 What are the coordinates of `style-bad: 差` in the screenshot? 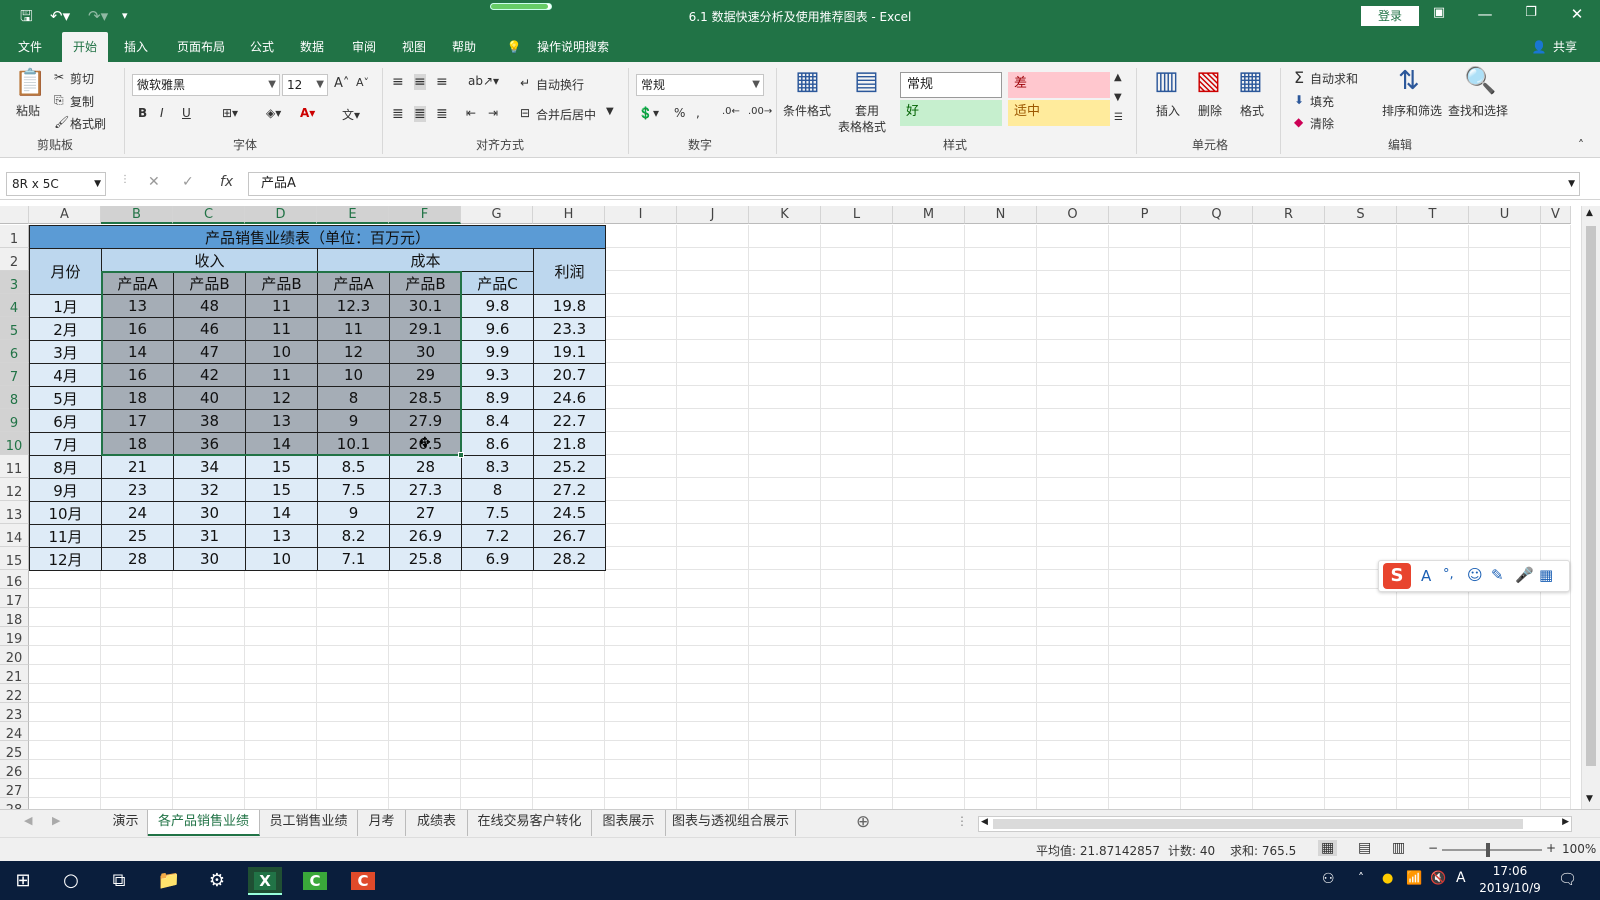 It's located at (1059, 85).